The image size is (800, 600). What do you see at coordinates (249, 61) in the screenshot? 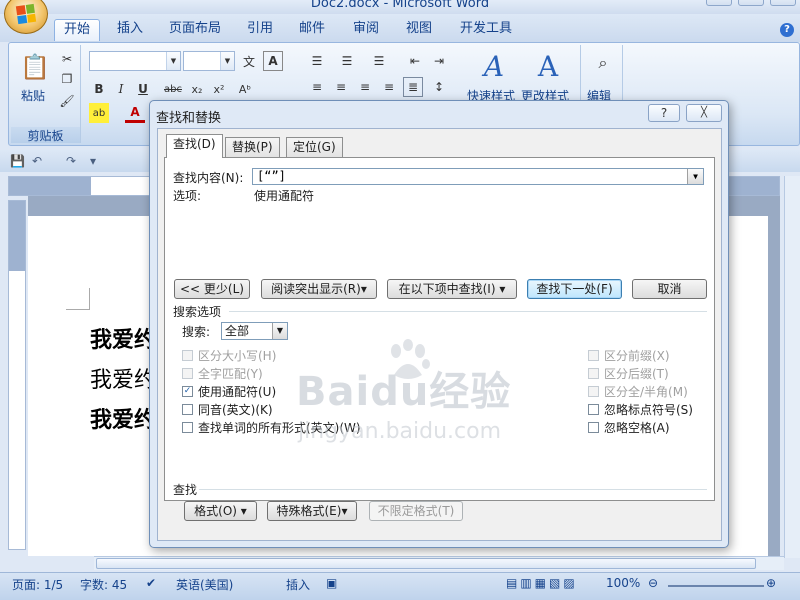
I see `phonetic-guide-icon: 文` at bounding box center [249, 61].